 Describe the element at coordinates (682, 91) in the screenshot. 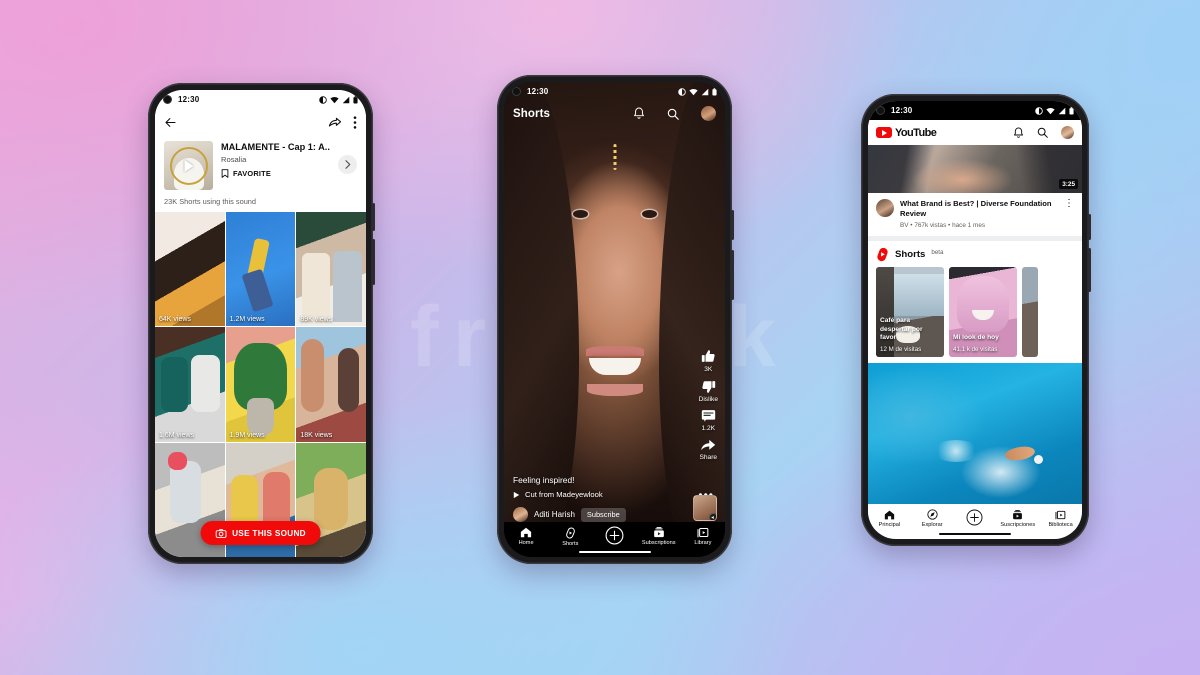

I see `dnd-icon` at that location.